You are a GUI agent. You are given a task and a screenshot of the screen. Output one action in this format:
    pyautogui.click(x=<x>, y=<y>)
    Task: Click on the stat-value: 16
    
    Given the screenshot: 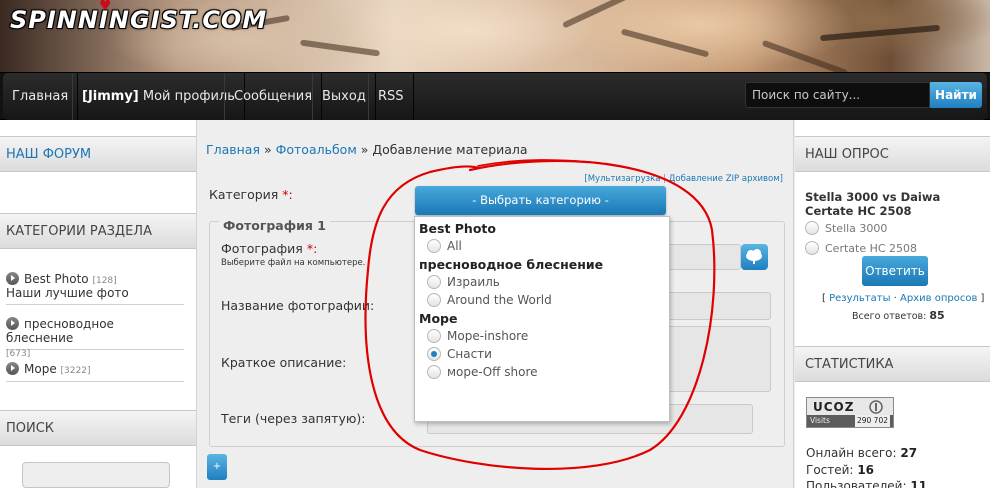 What is the action you would take?
    pyautogui.click(x=866, y=470)
    